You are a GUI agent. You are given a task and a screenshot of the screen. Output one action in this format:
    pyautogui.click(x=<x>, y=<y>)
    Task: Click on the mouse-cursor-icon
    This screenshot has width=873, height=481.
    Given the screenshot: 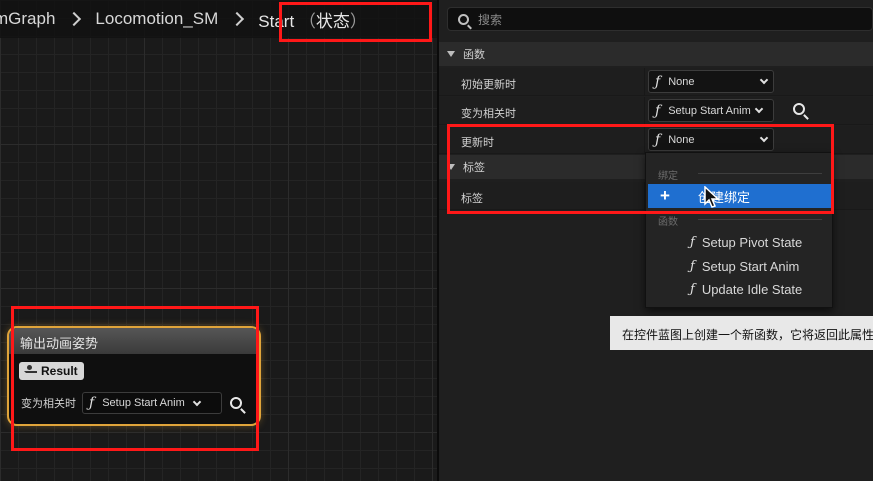 What is the action you would take?
    pyautogui.click(x=712, y=197)
    